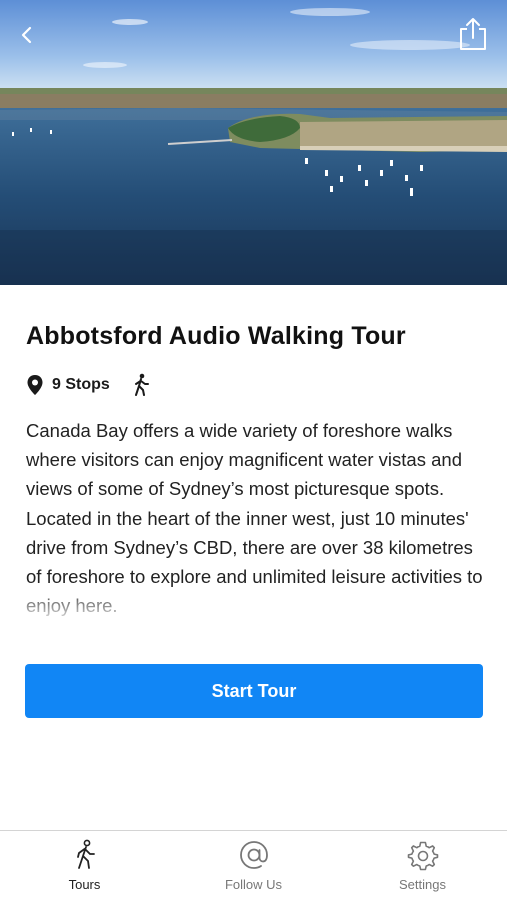  Describe the element at coordinates (35, 385) in the screenshot. I see `map-pin-icon` at that location.